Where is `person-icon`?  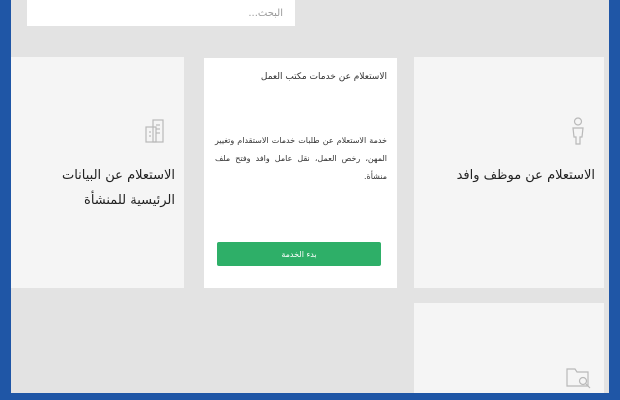 person-icon is located at coordinates (578, 133).